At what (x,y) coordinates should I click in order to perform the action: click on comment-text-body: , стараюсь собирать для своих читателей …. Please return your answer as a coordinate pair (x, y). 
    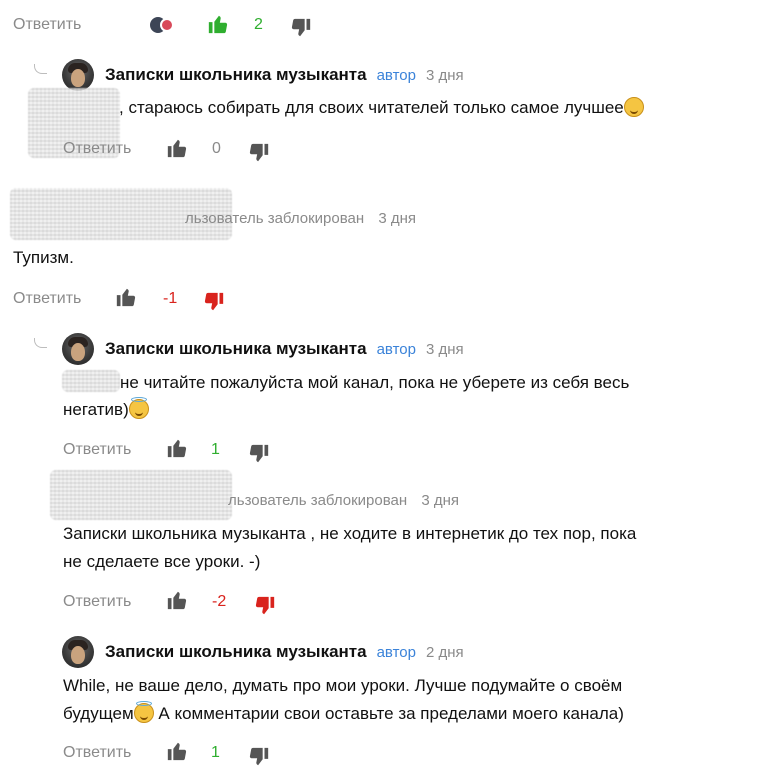
    Looking at the image, I should click on (371, 107).